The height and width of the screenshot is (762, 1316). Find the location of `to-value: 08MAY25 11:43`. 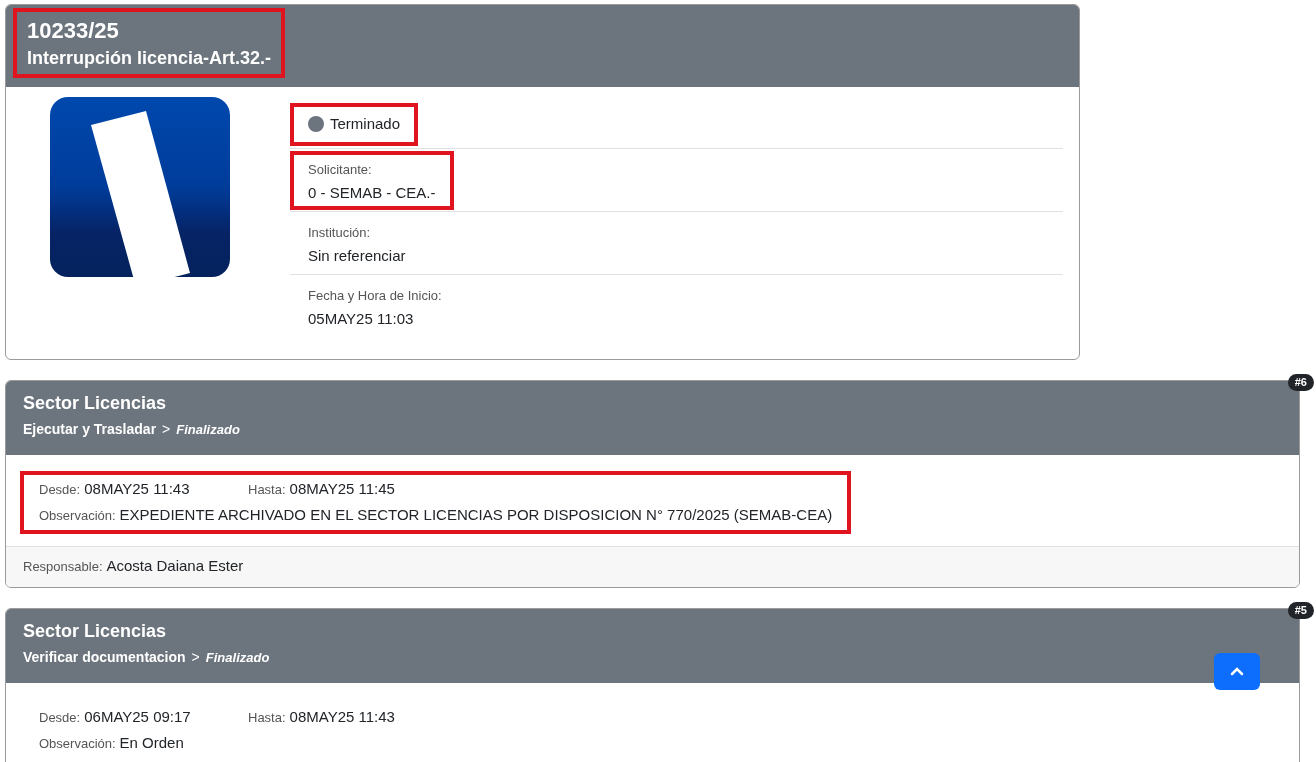

to-value: 08MAY25 11:43 is located at coordinates (342, 716).